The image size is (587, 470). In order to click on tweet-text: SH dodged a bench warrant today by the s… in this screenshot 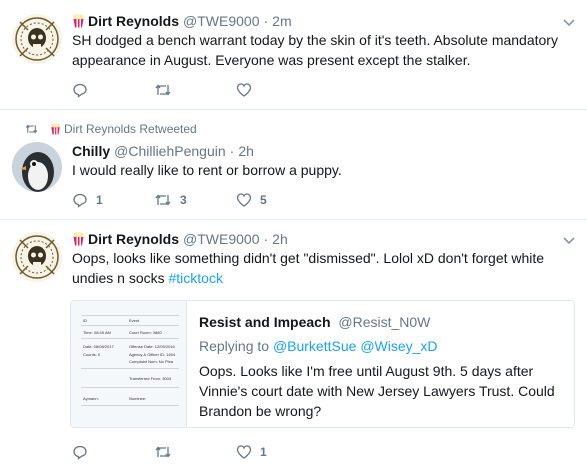, I will do `click(315, 50)`.